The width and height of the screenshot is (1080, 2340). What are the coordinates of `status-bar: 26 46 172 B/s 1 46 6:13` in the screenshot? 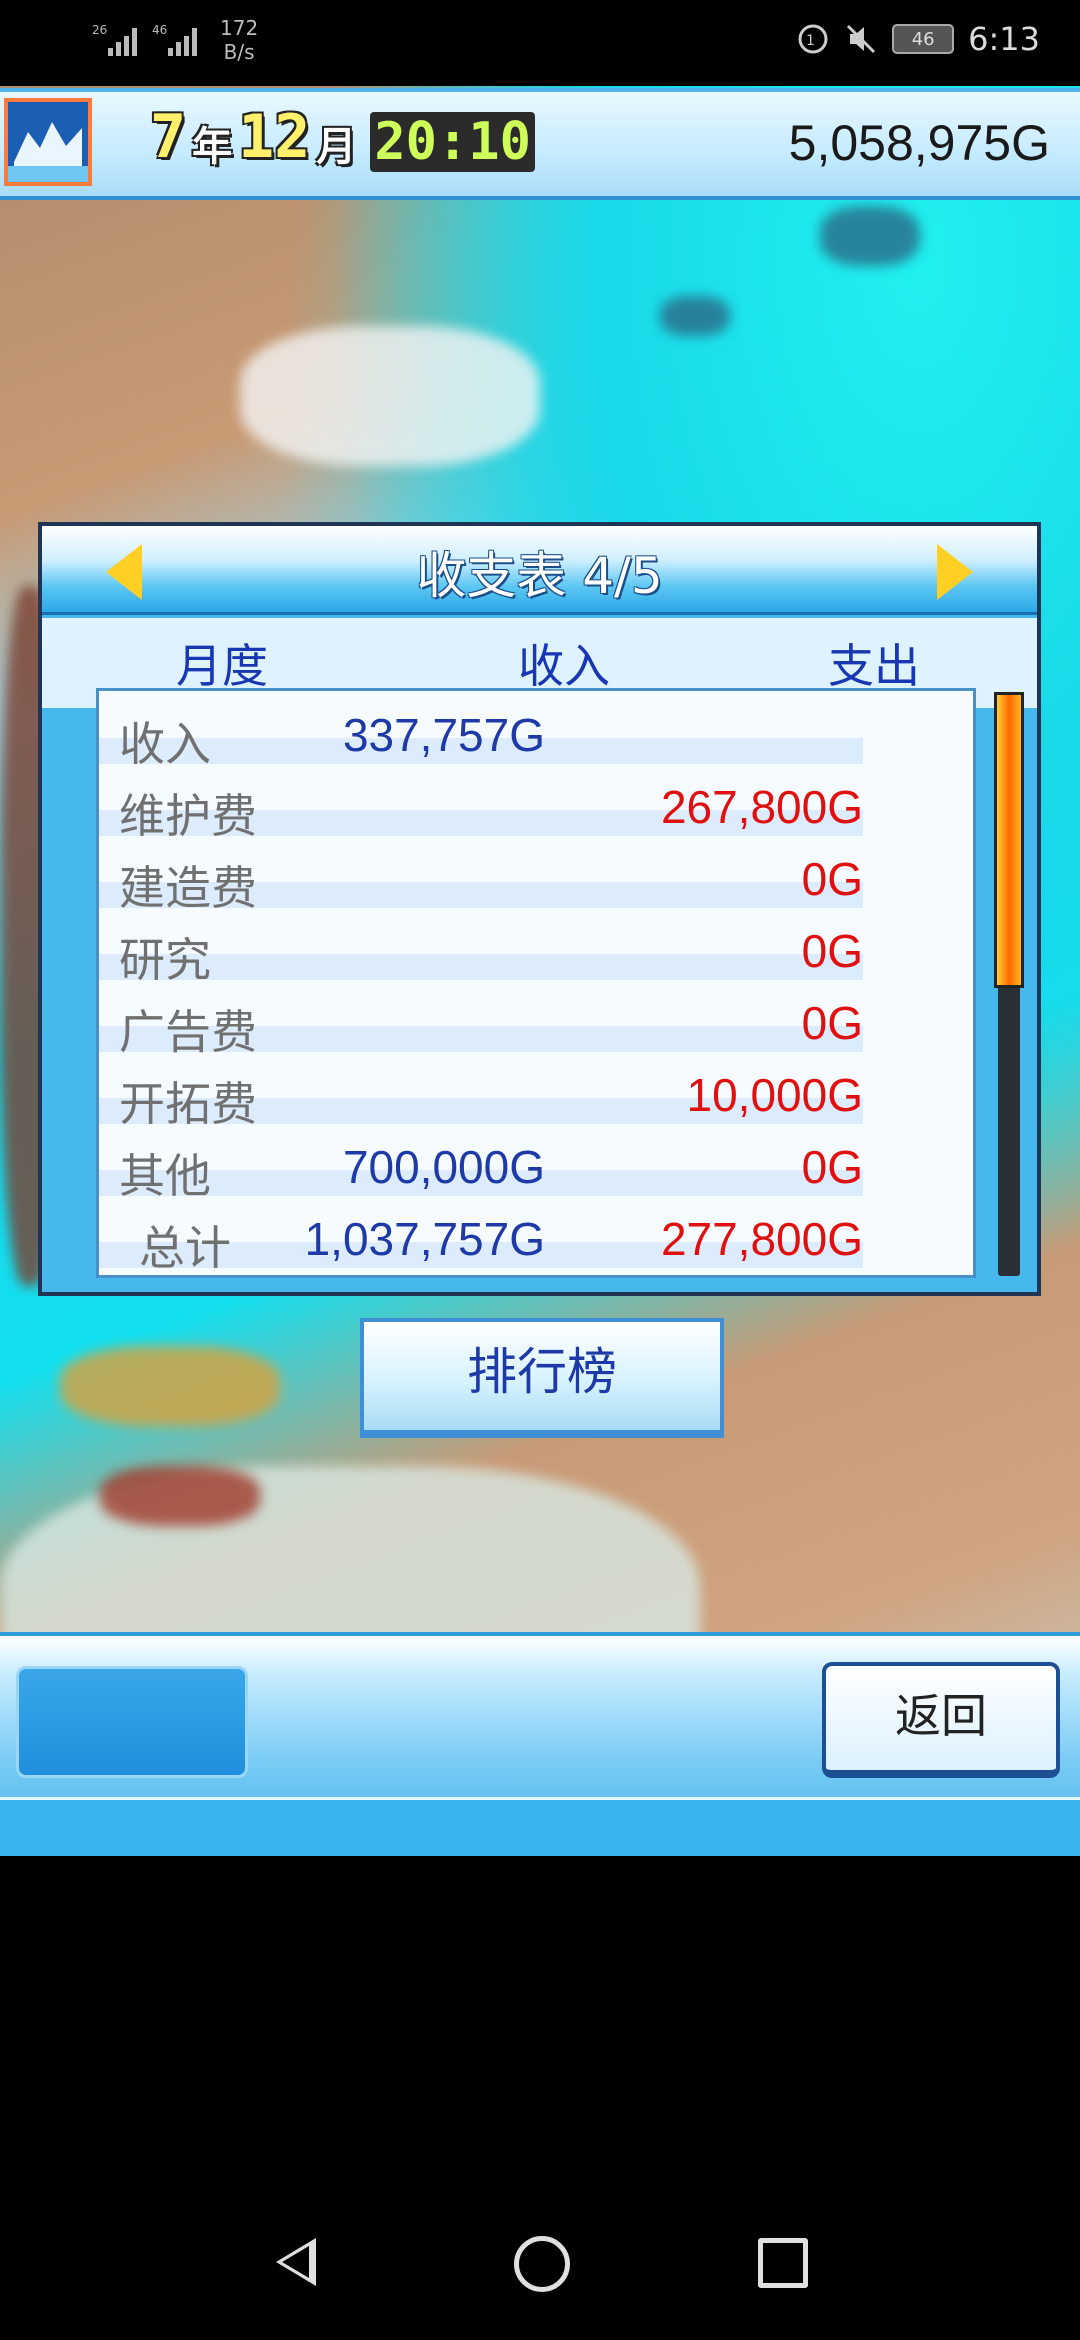 It's located at (540, 43).